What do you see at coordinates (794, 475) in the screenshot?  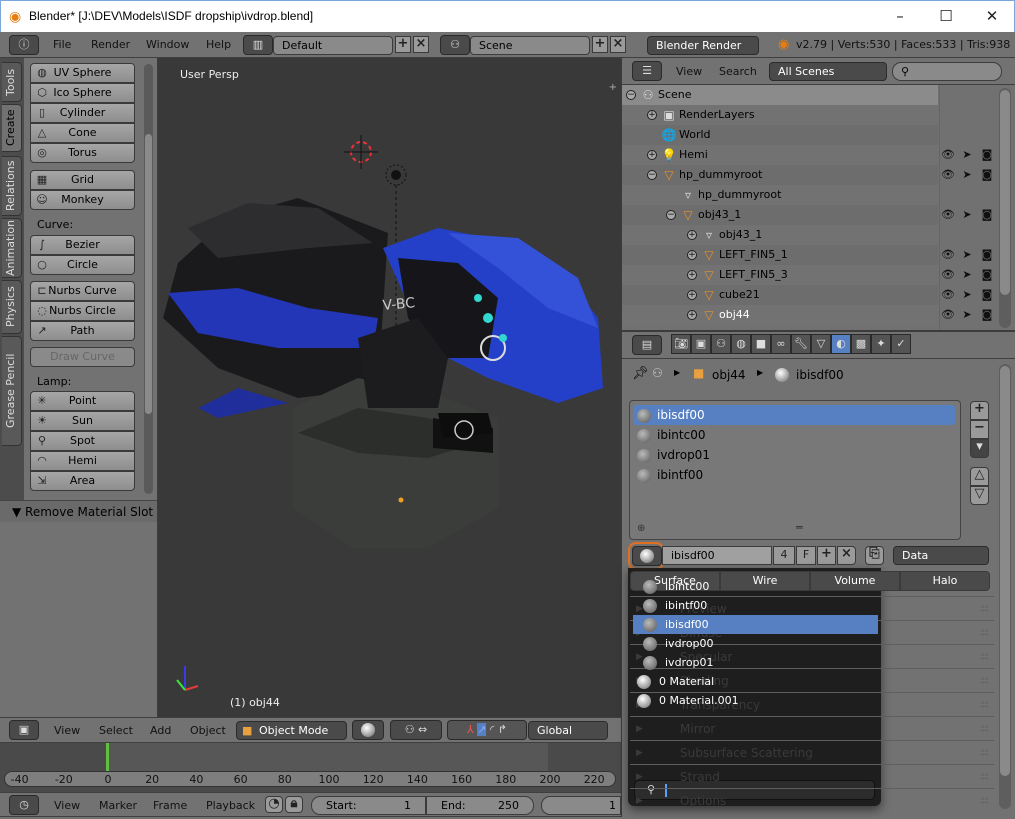 I see `material-slot: ibintf00` at bounding box center [794, 475].